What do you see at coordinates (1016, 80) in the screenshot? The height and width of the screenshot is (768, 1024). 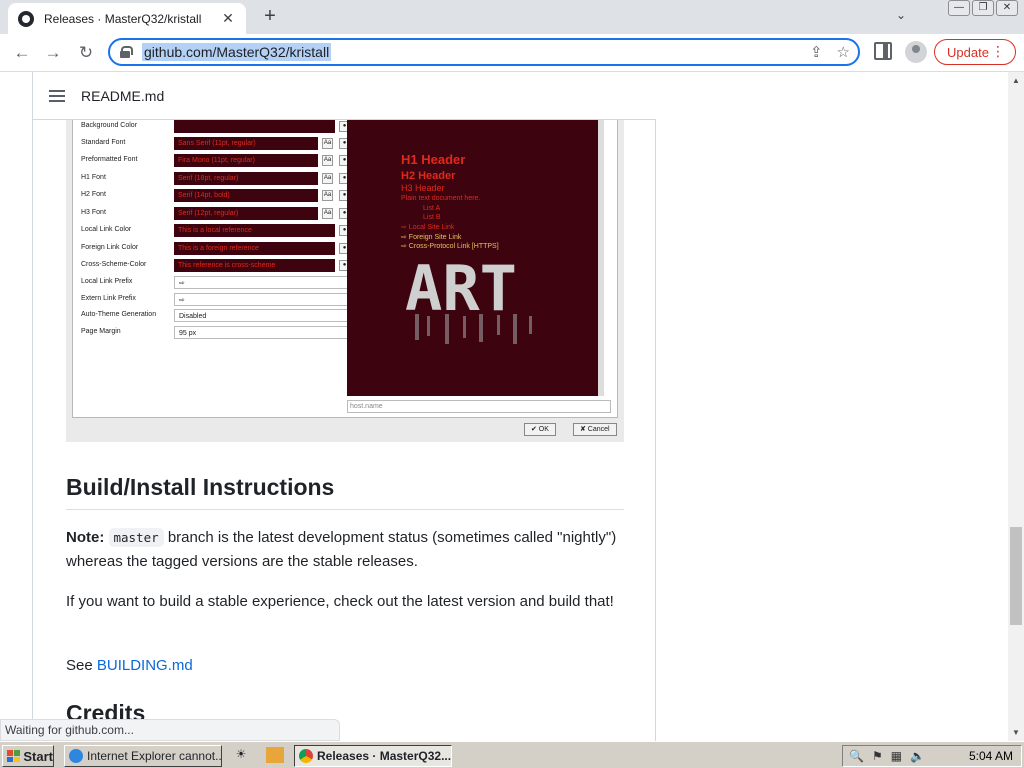 I see `scroll-up-icon: ▲` at bounding box center [1016, 80].